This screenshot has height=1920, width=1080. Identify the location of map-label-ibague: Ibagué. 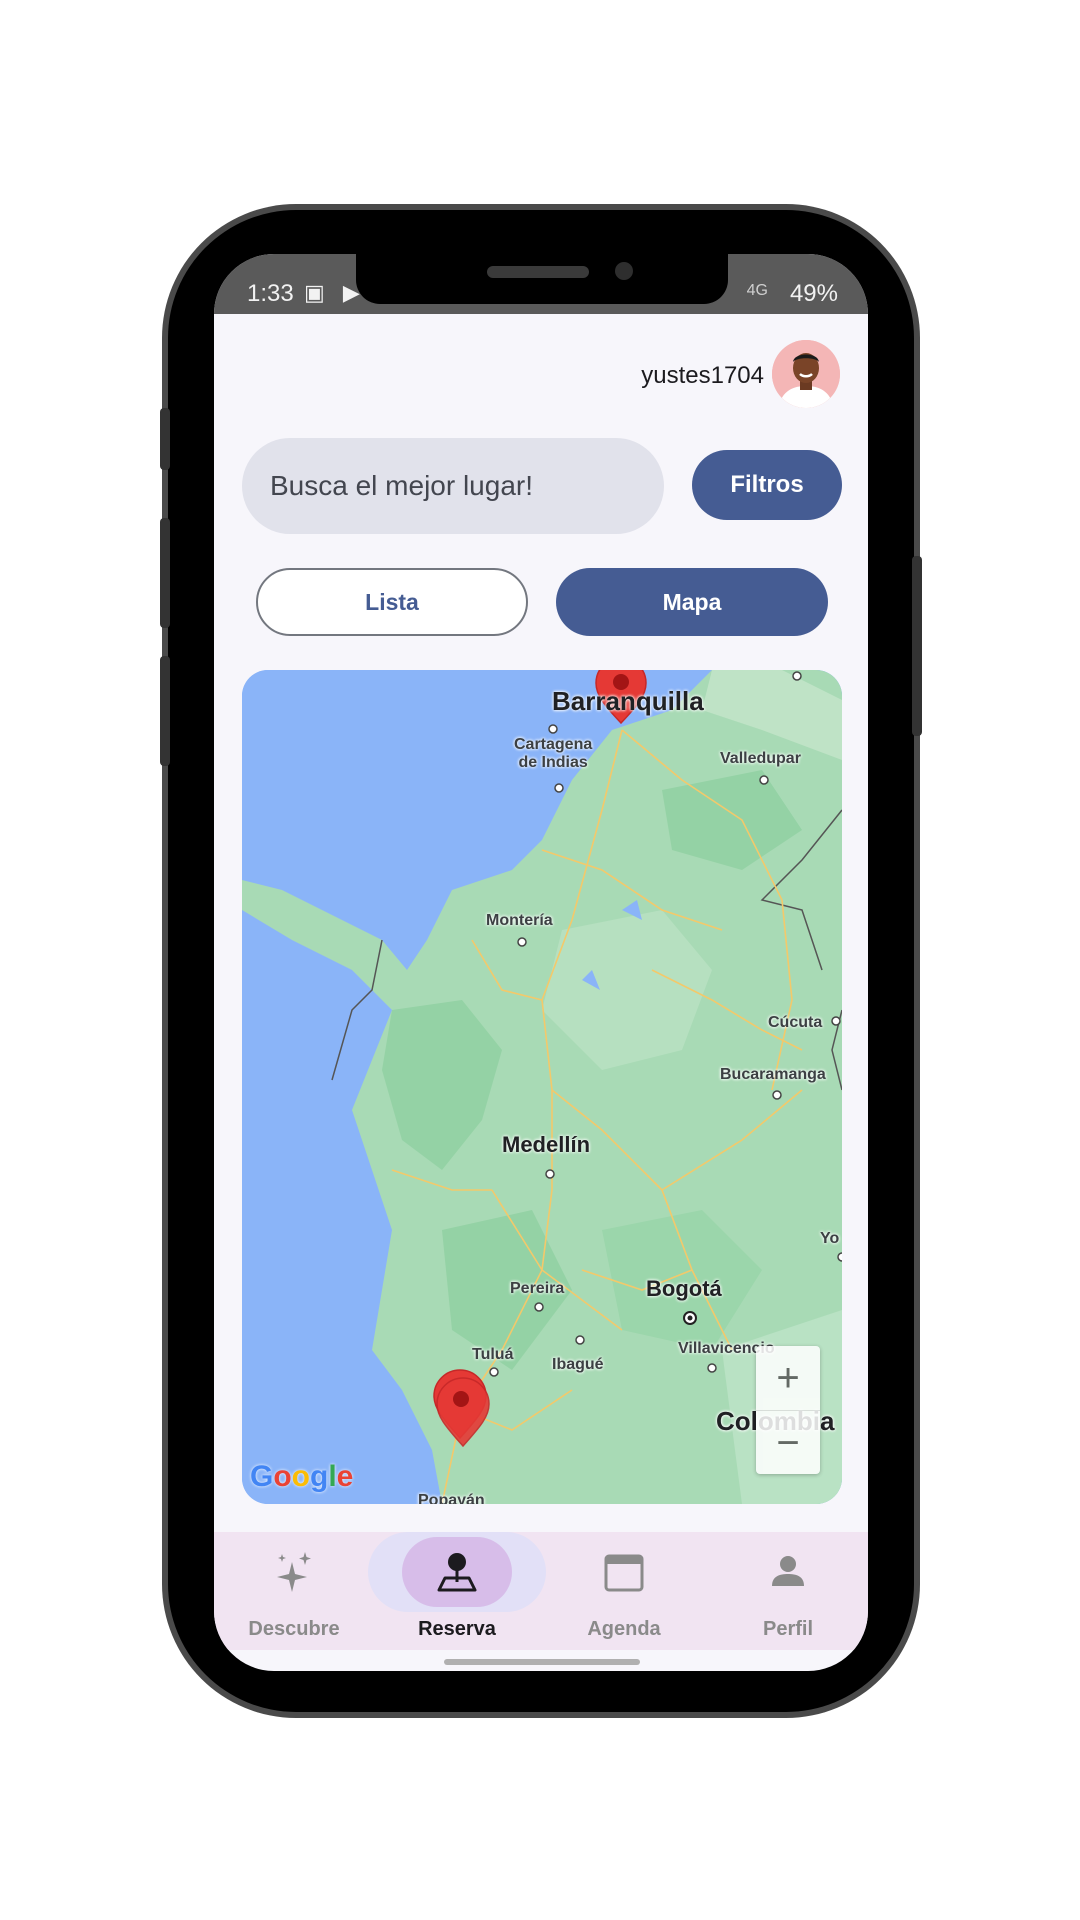
(578, 1364).